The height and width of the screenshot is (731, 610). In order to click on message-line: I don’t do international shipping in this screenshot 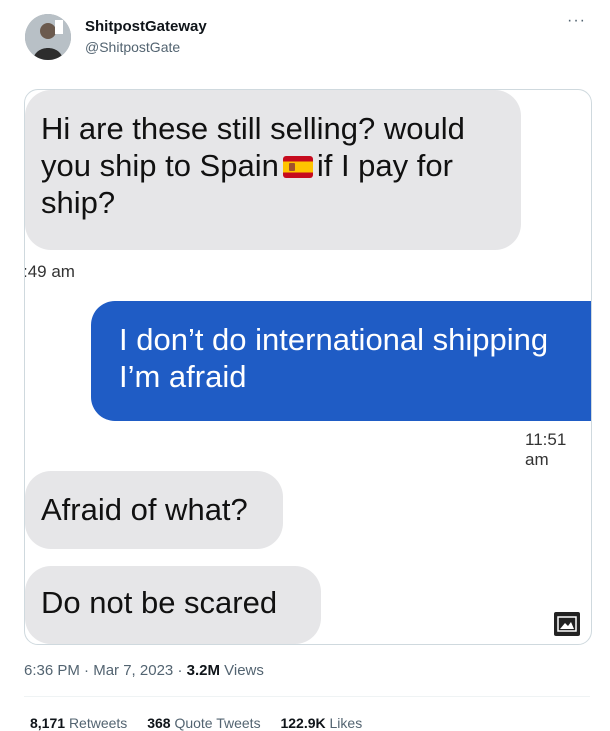, I will do `click(334, 339)`.